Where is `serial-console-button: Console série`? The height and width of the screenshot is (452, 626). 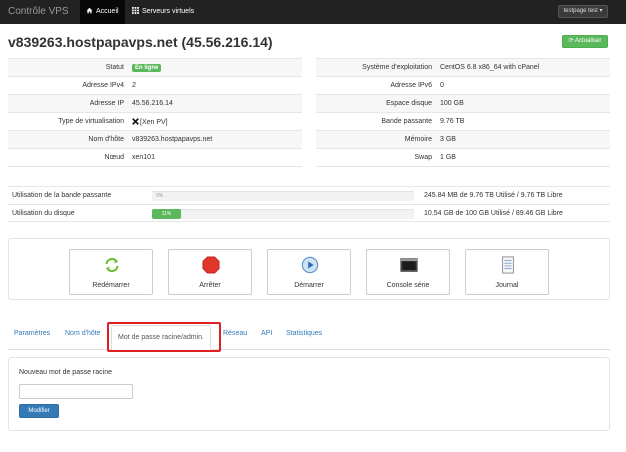 serial-console-button: Console série is located at coordinates (408, 272).